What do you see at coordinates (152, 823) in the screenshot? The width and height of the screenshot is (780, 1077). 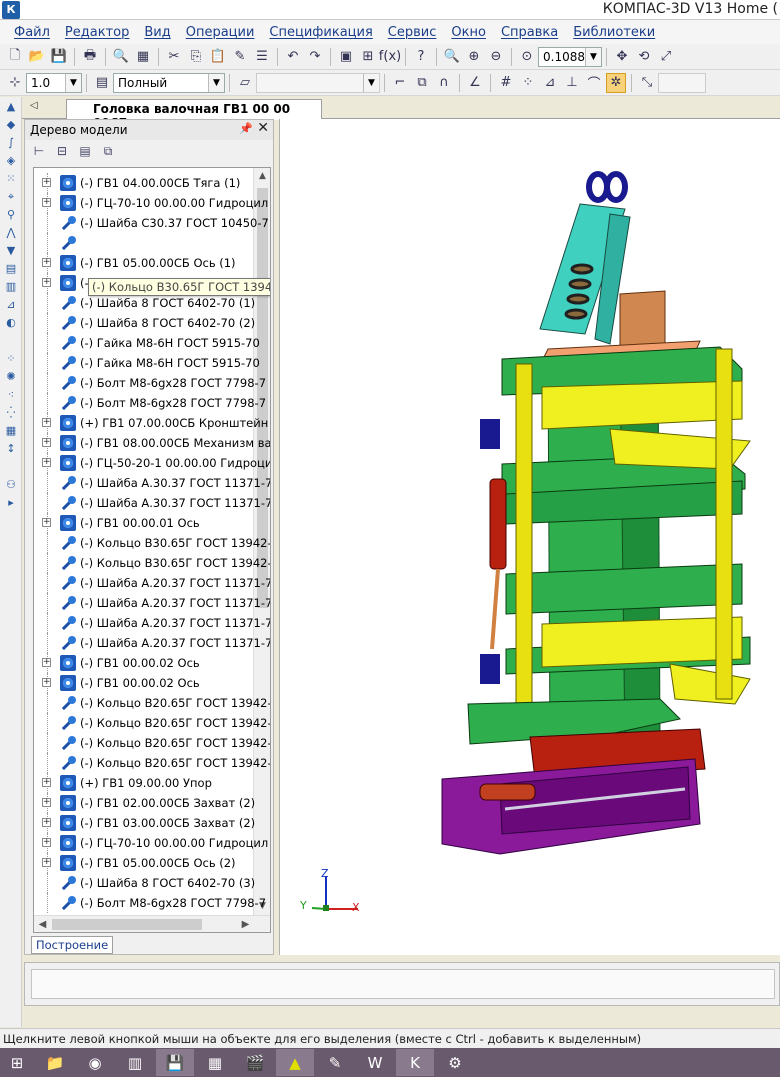 I see `tree-item: + (-) ГВ1 03.00.00СБ Захват (2)` at bounding box center [152, 823].